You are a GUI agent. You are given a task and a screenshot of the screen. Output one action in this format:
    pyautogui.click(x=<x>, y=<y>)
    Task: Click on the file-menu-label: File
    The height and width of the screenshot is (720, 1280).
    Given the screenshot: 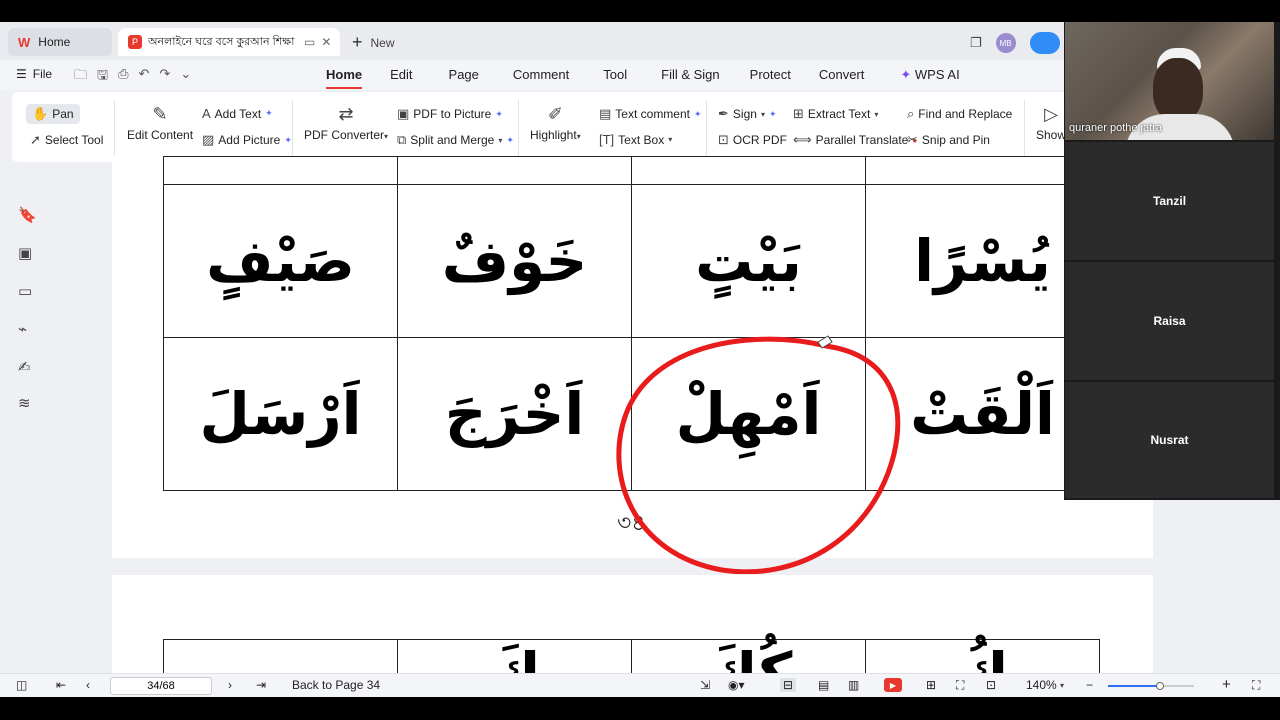 What is the action you would take?
    pyautogui.click(x=42, y=74)
    